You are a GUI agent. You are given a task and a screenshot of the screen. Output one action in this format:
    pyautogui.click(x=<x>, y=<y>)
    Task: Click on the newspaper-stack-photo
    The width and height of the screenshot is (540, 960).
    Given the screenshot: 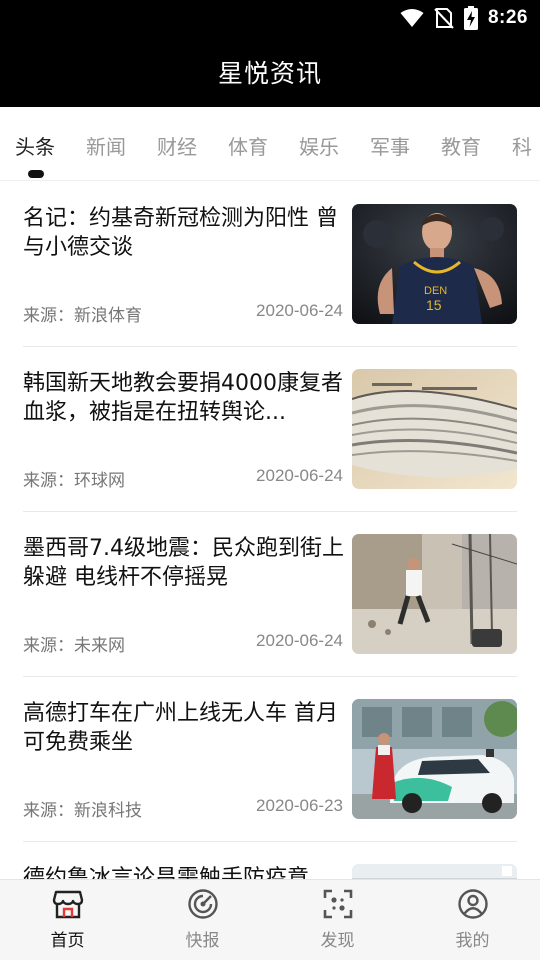 What is the action you would take?
    pyautogui.click(x=434, y=429)
    